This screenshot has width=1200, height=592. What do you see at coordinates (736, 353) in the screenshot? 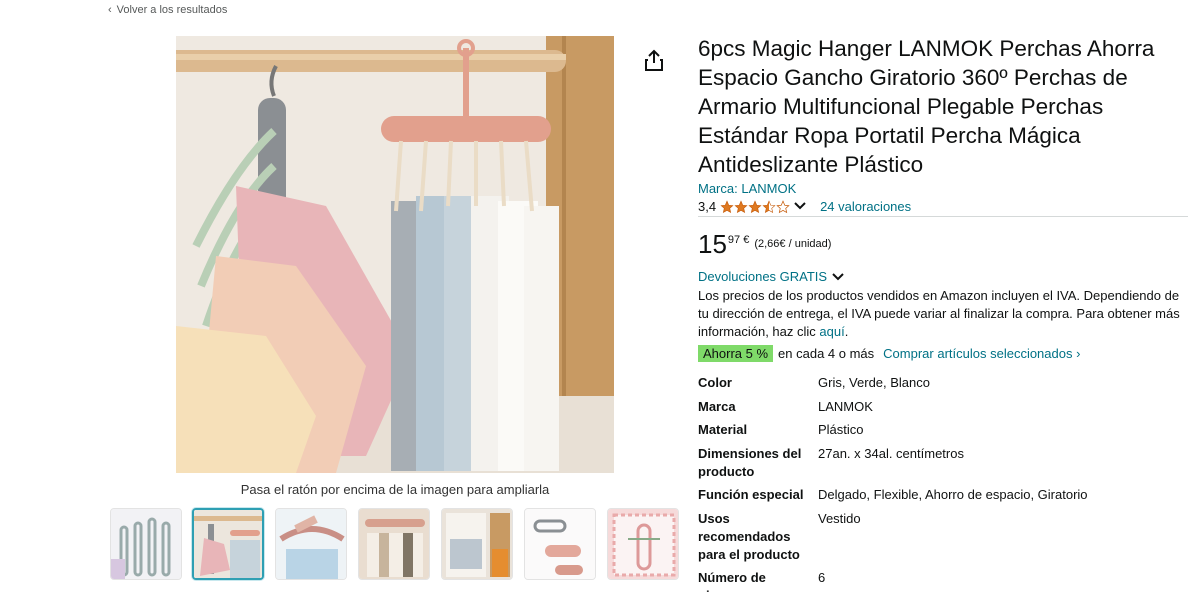
I see `promo-badge: Ahorra 5 %` at bounding box center [736, 353].